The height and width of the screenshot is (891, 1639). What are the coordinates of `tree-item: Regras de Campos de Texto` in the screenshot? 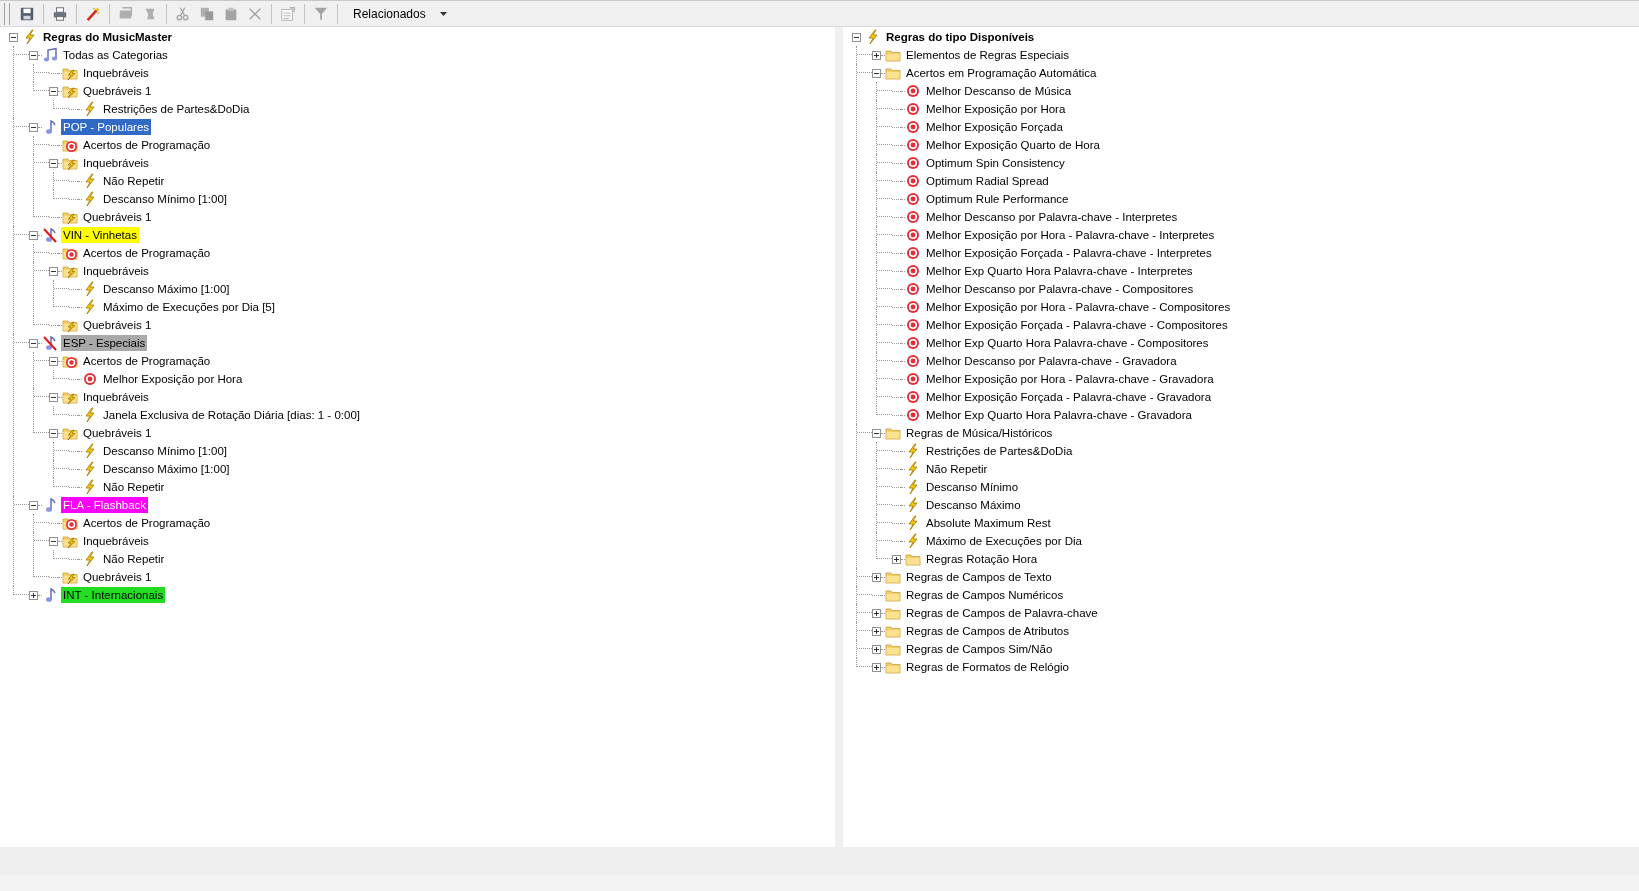 It's located at (979, 577).